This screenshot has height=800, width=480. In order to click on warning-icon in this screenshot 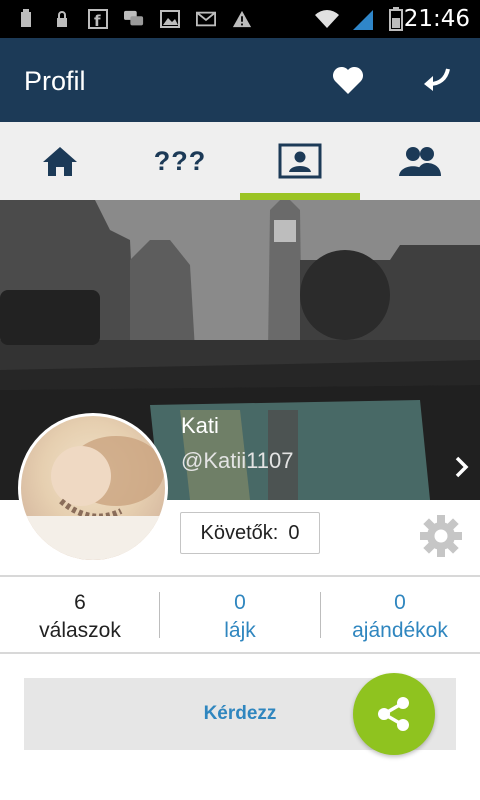, I will do `click(242, 19)`.